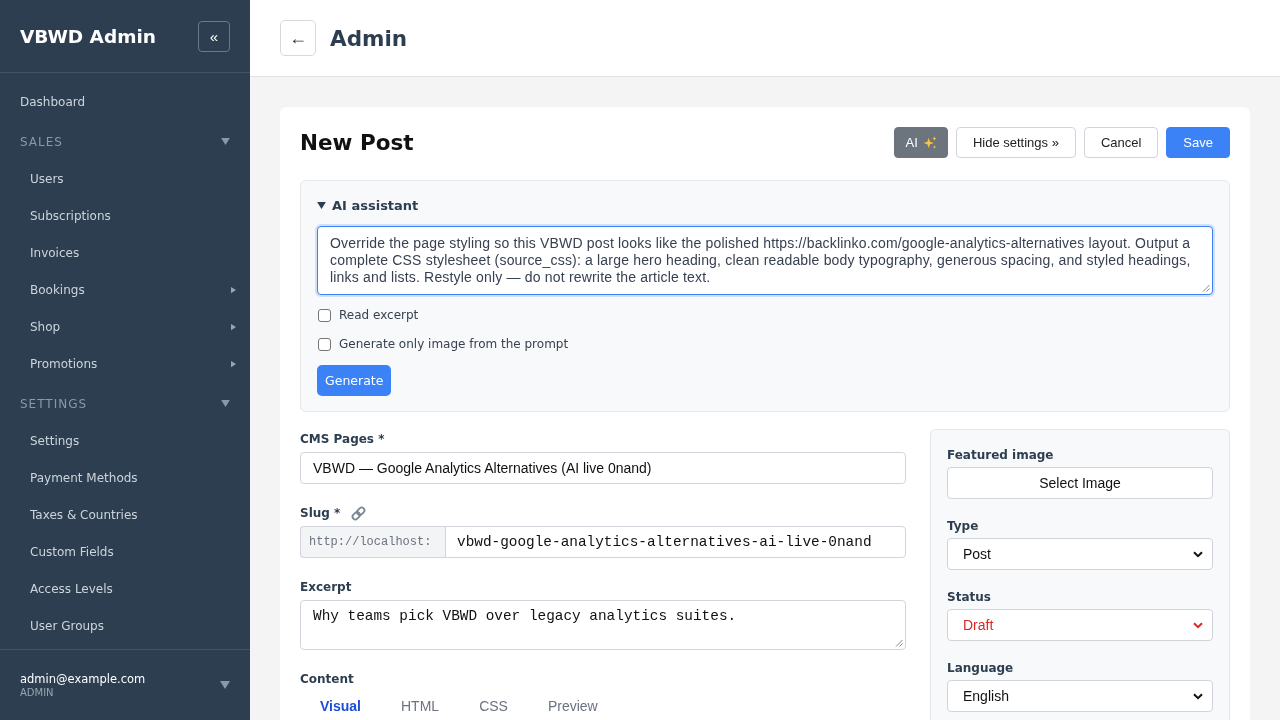 This screenshot has height=720, width=1280. Describe the element at coordinates (354, 380) in the screenshot. I see `generate-button: Generate` at that location.